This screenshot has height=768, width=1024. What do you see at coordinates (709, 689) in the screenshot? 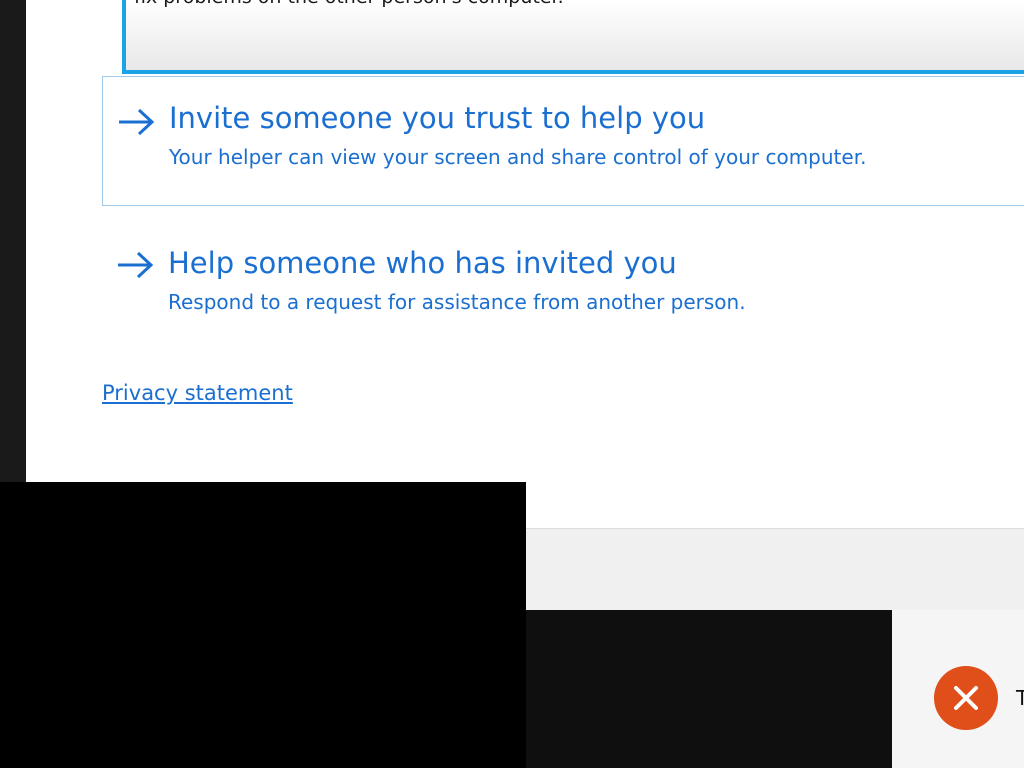
I see `dark-background-region` at bounding box center [709, 689].